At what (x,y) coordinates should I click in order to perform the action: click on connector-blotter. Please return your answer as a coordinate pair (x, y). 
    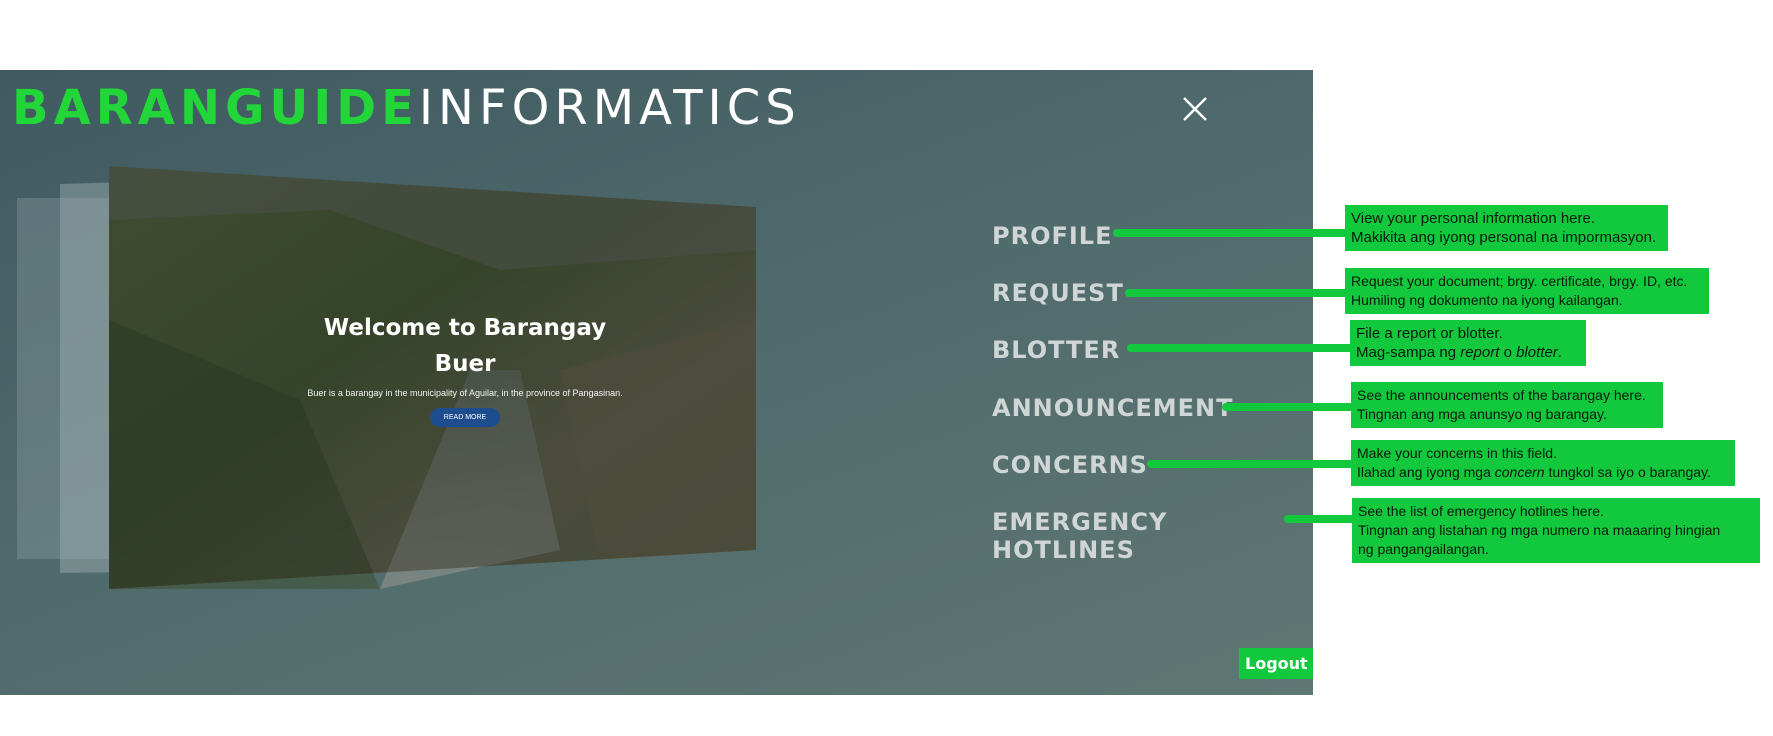
    Looking at the image, I should click on (1241, 348).